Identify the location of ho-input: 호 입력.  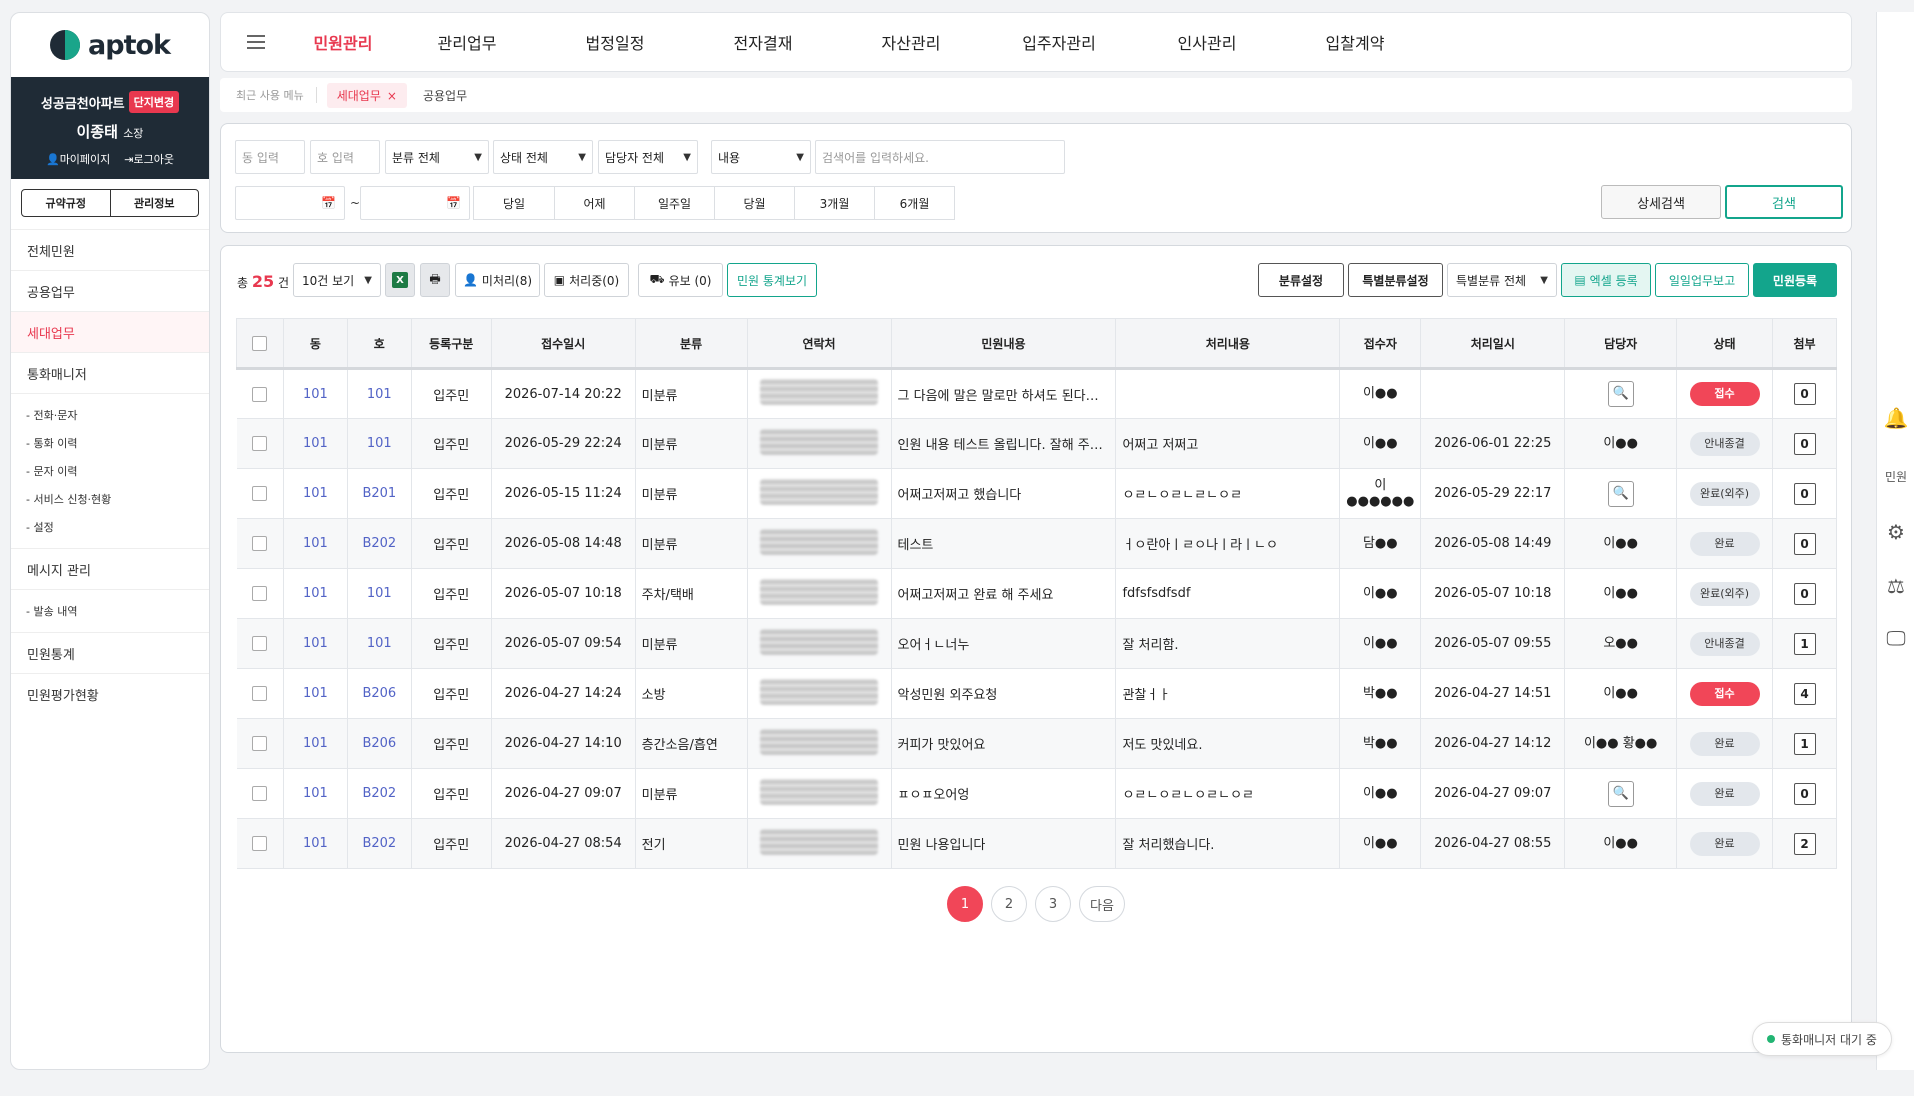
(345, 157).